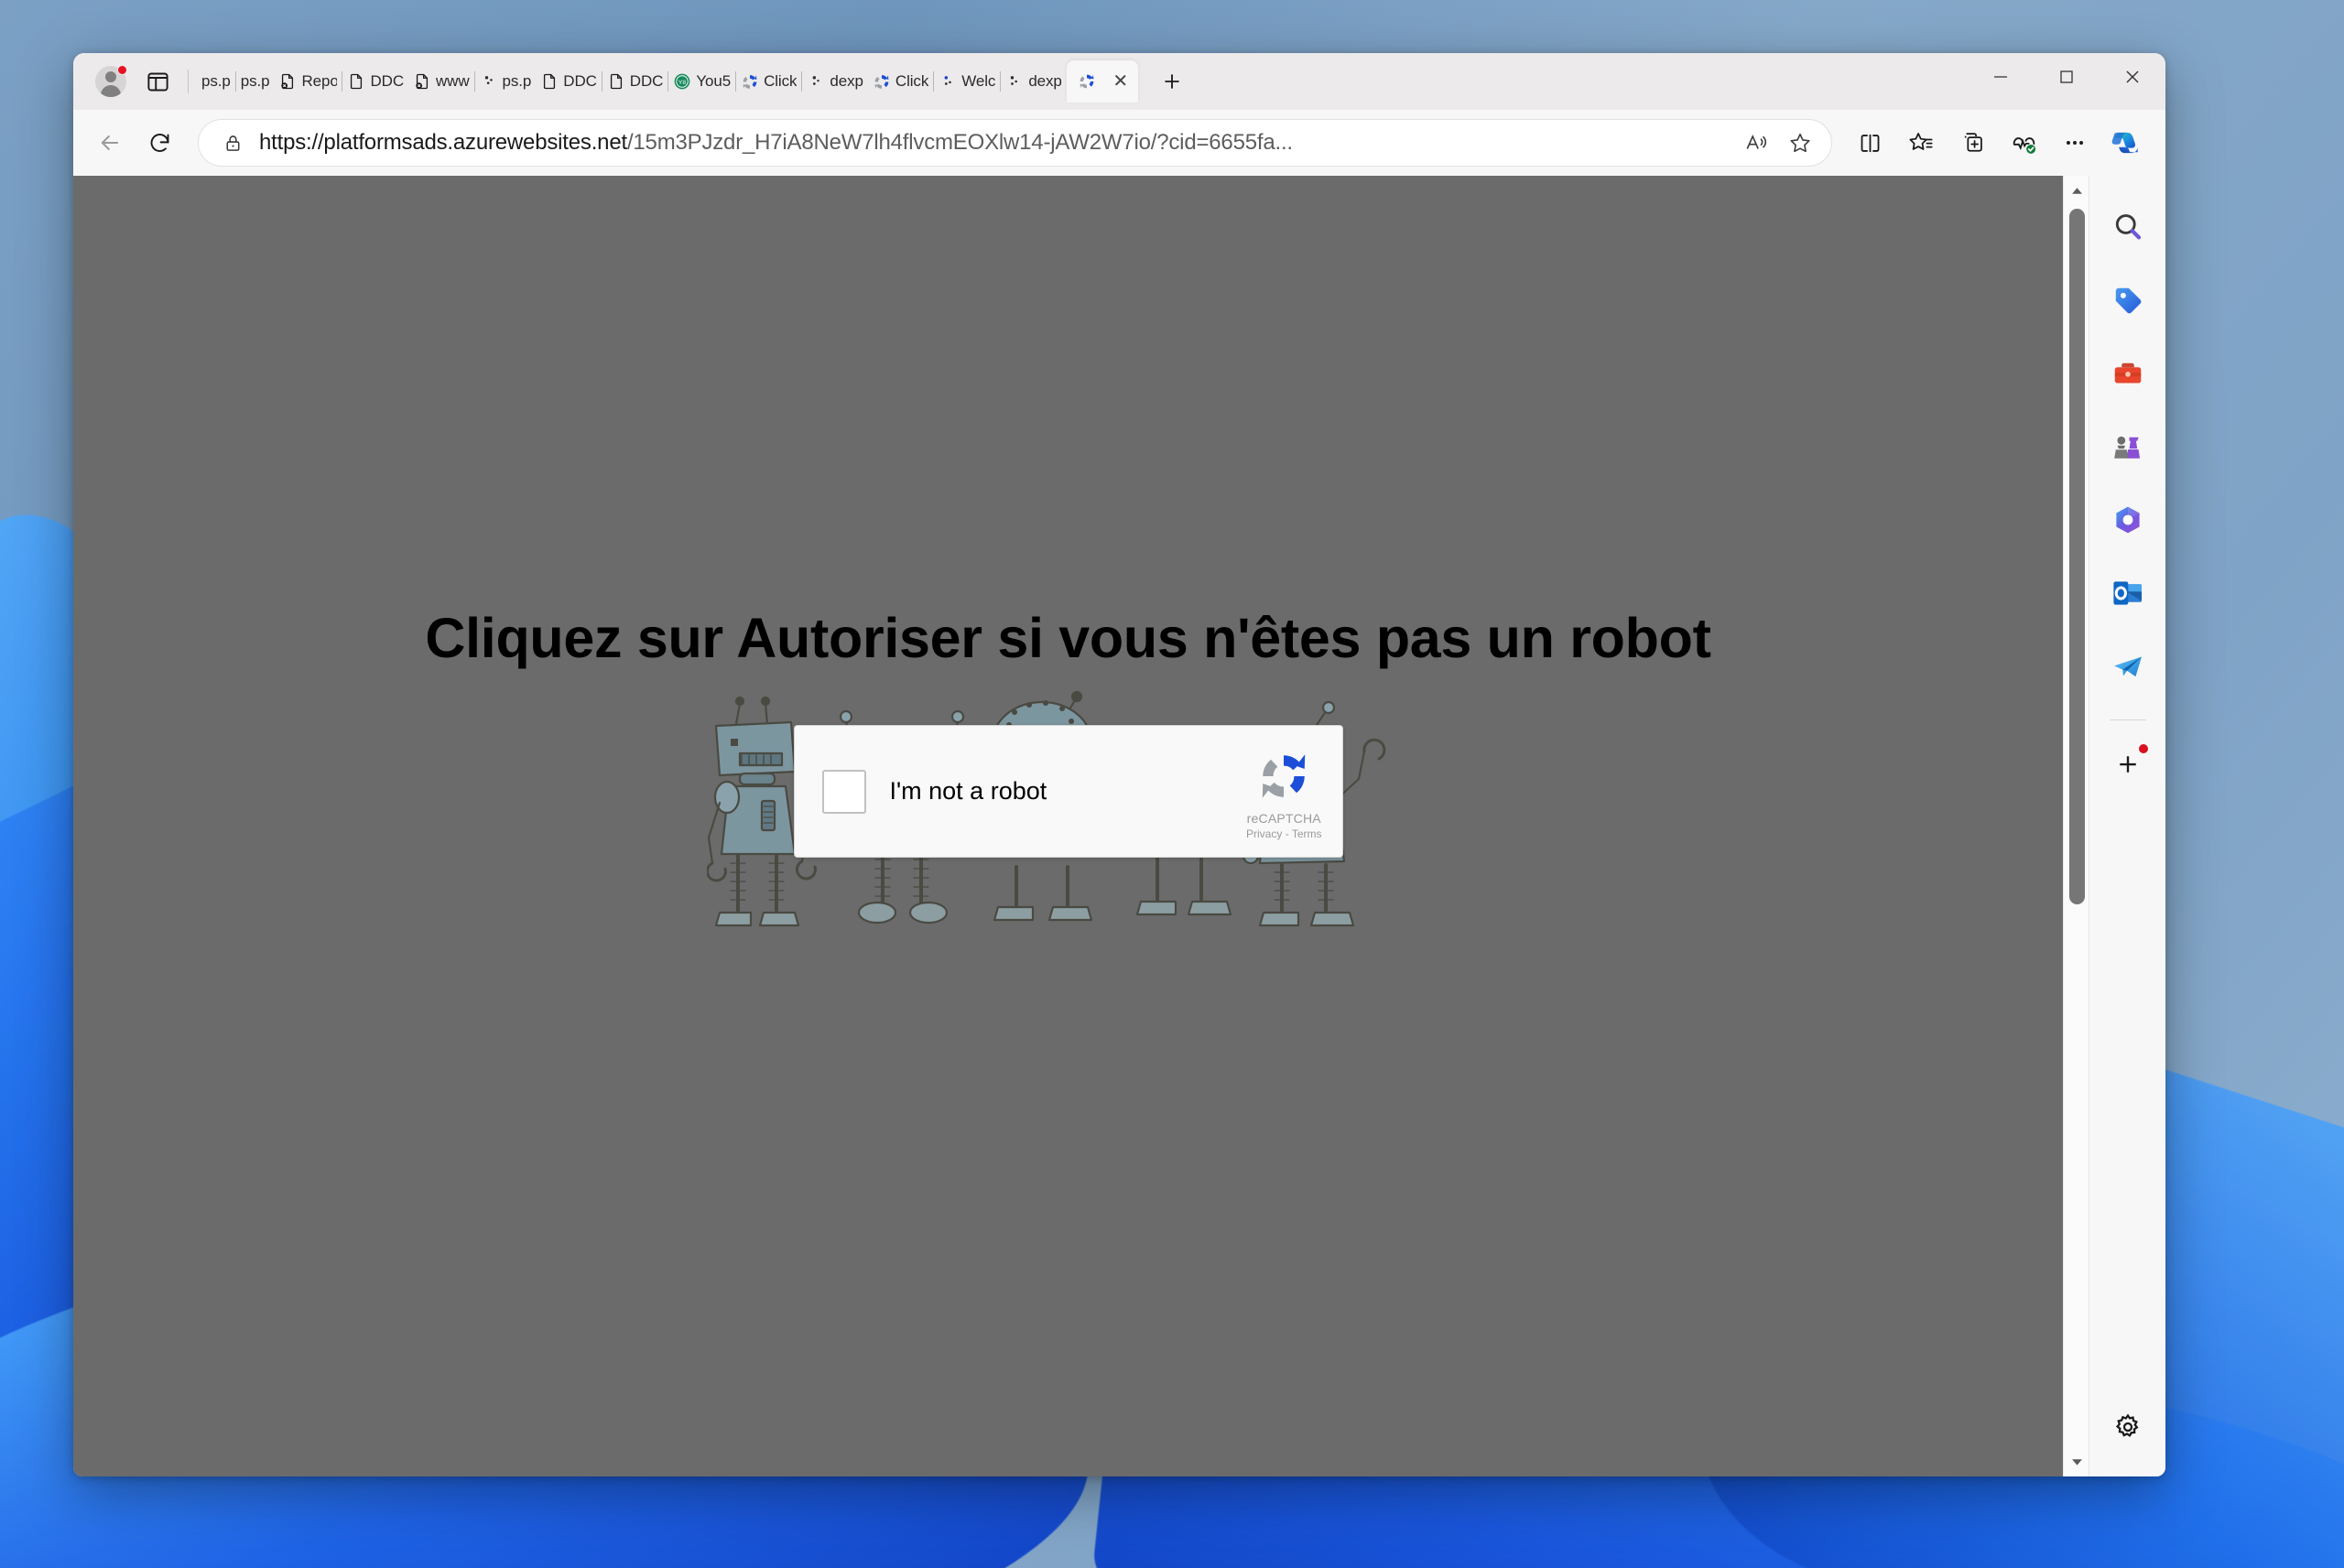 This screenshot has width=2344, height=1568. I want to click on scroll-up-arrow, so click(2076, 191).